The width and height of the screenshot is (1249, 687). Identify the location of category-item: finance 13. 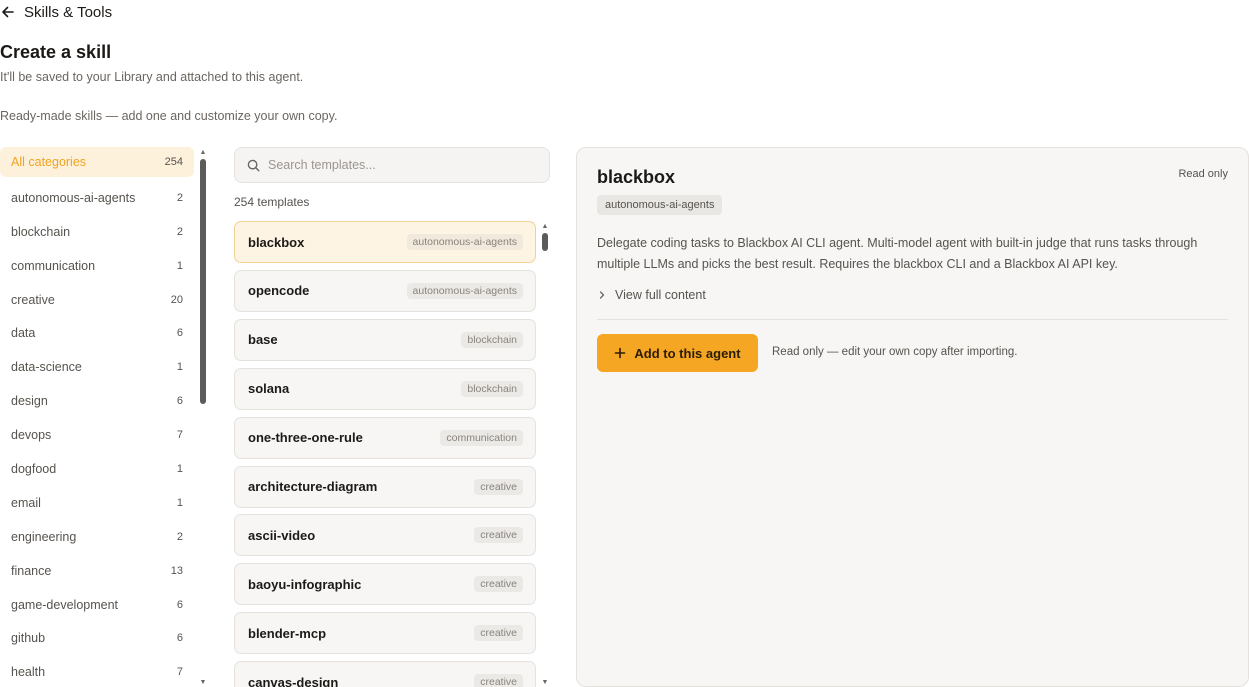
(97, 571).